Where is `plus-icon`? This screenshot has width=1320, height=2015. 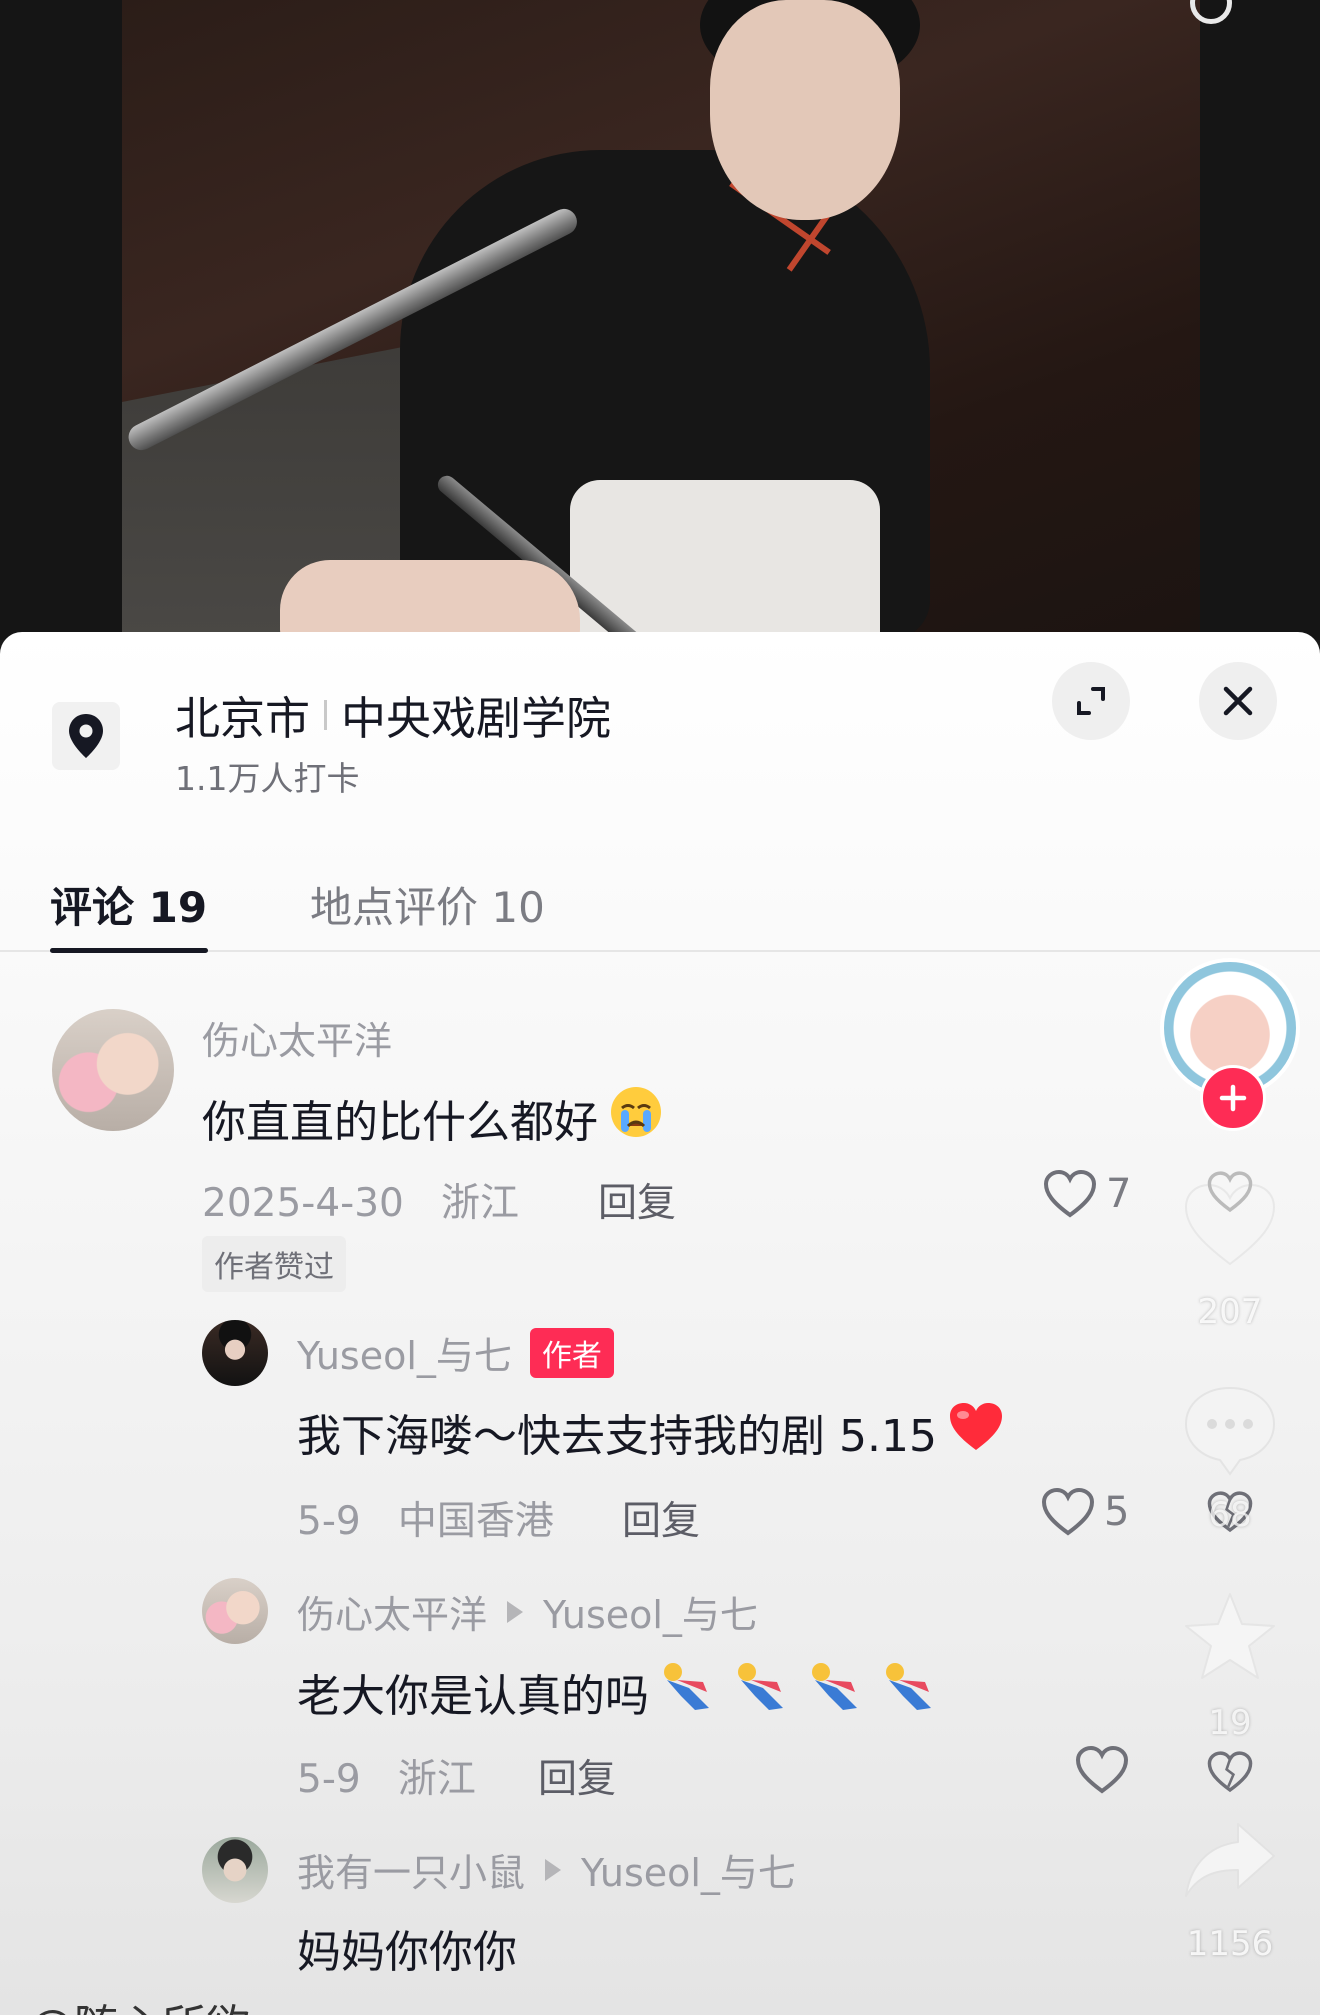 plus-icon is located at coordinates (1233, 1098).